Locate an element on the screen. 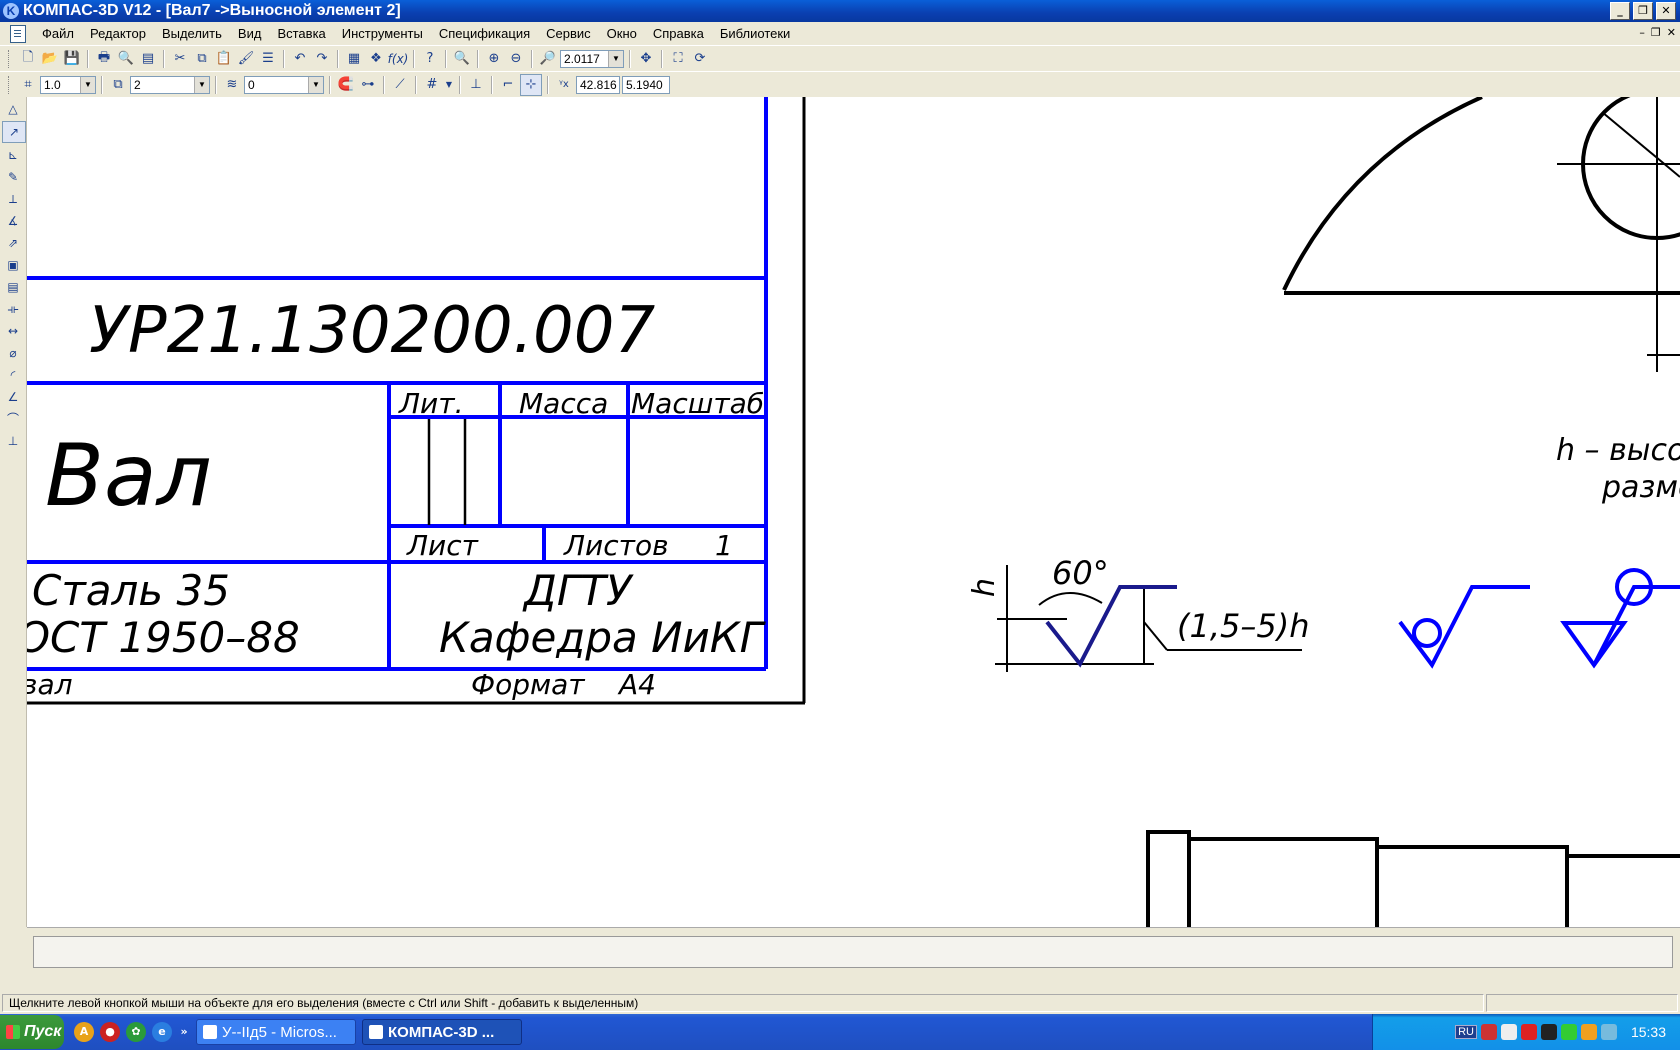 This screenshot has width=1680, height=1050. layer-combobox: 2 ▼ is located at coordinates (170, 84).